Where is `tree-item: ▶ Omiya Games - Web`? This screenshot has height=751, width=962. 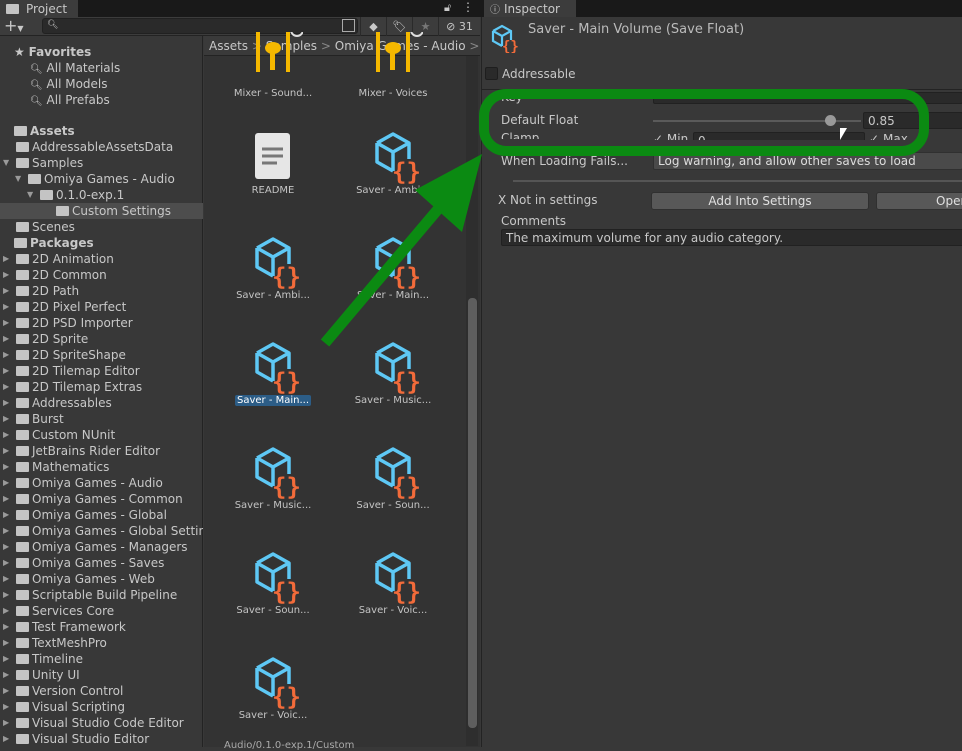
tree-item: ▶ Omiya Games - Web is located at coordinates (101, 579).